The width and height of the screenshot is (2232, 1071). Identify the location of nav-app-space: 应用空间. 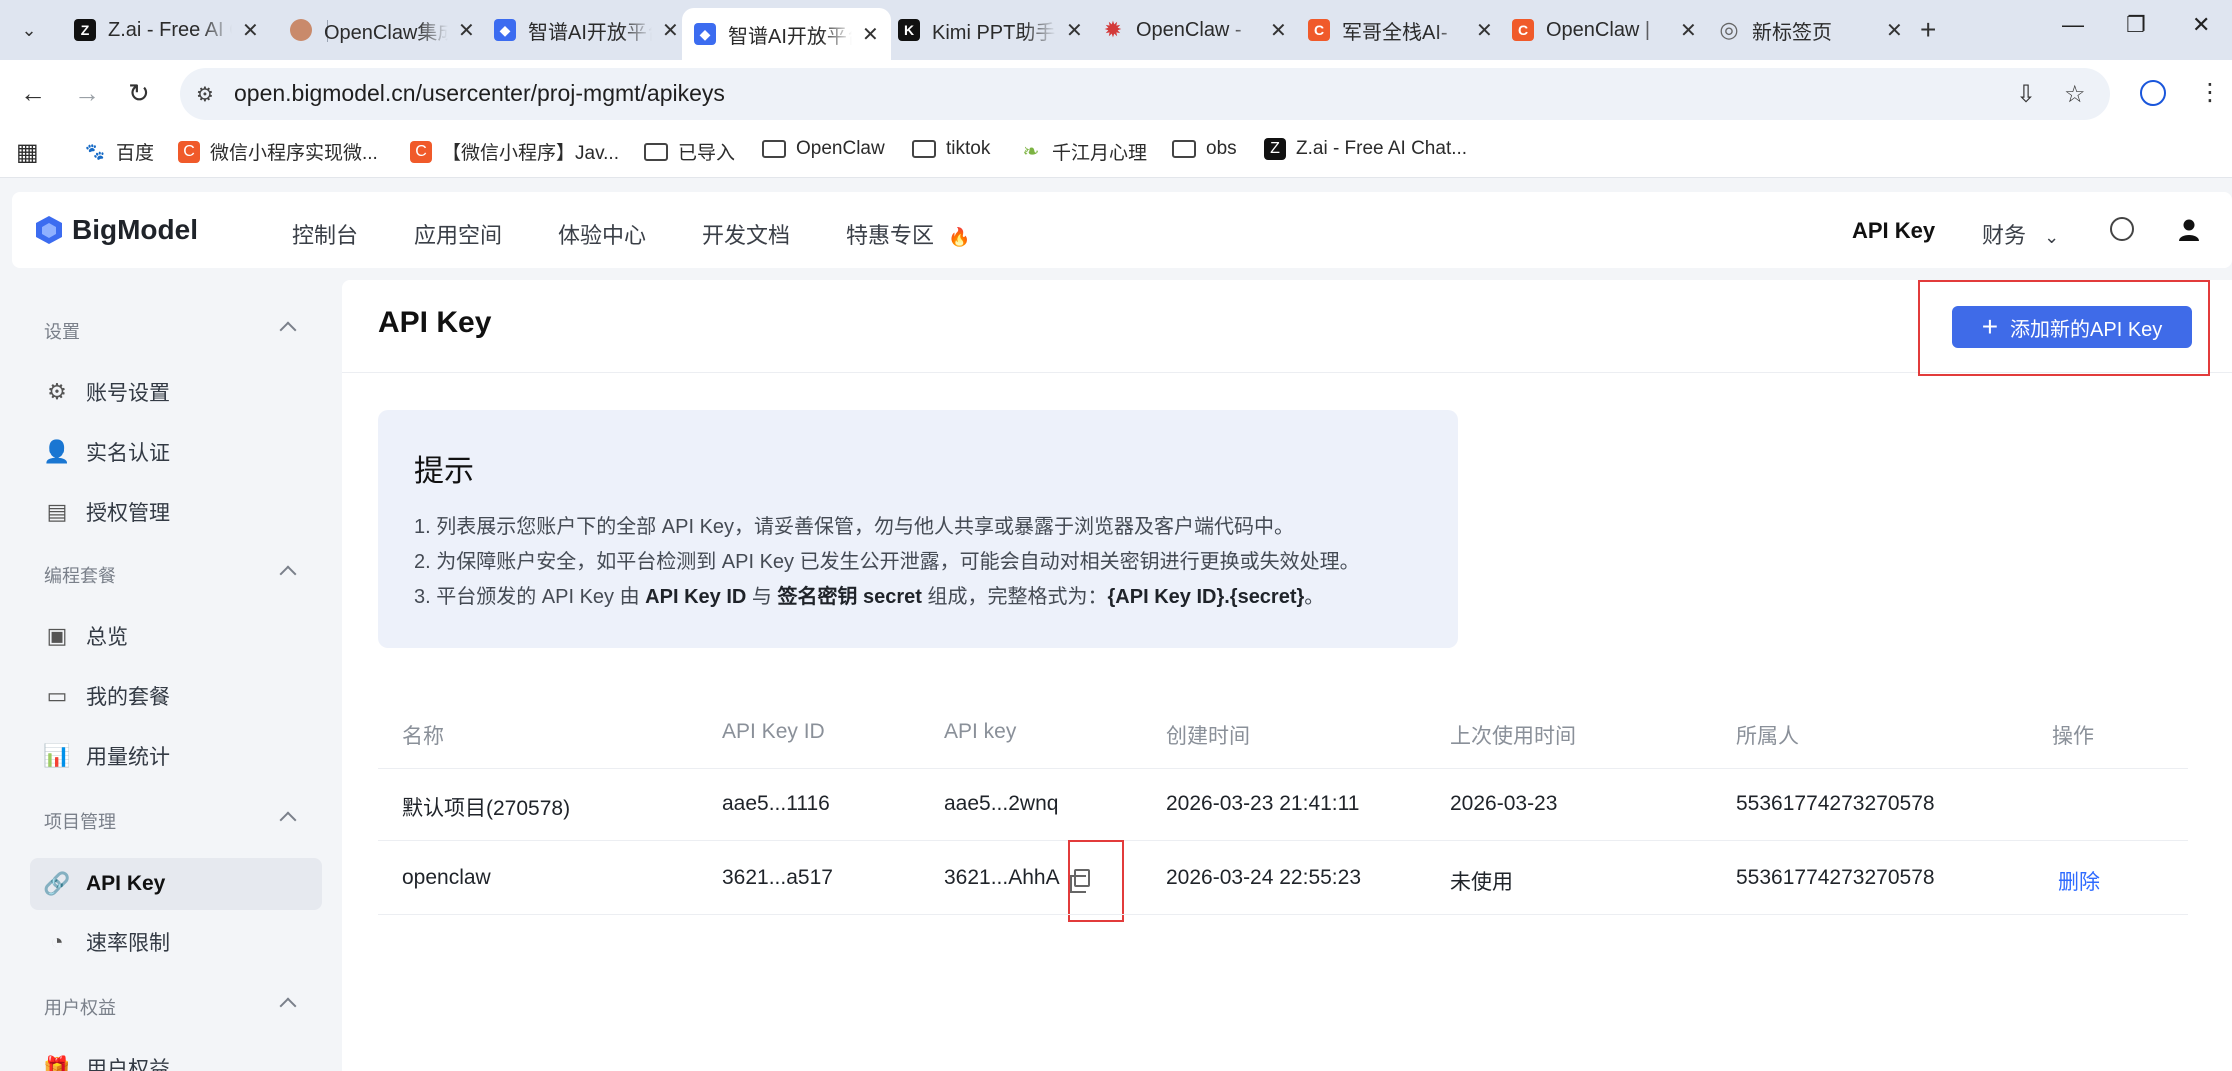
(458, 234).